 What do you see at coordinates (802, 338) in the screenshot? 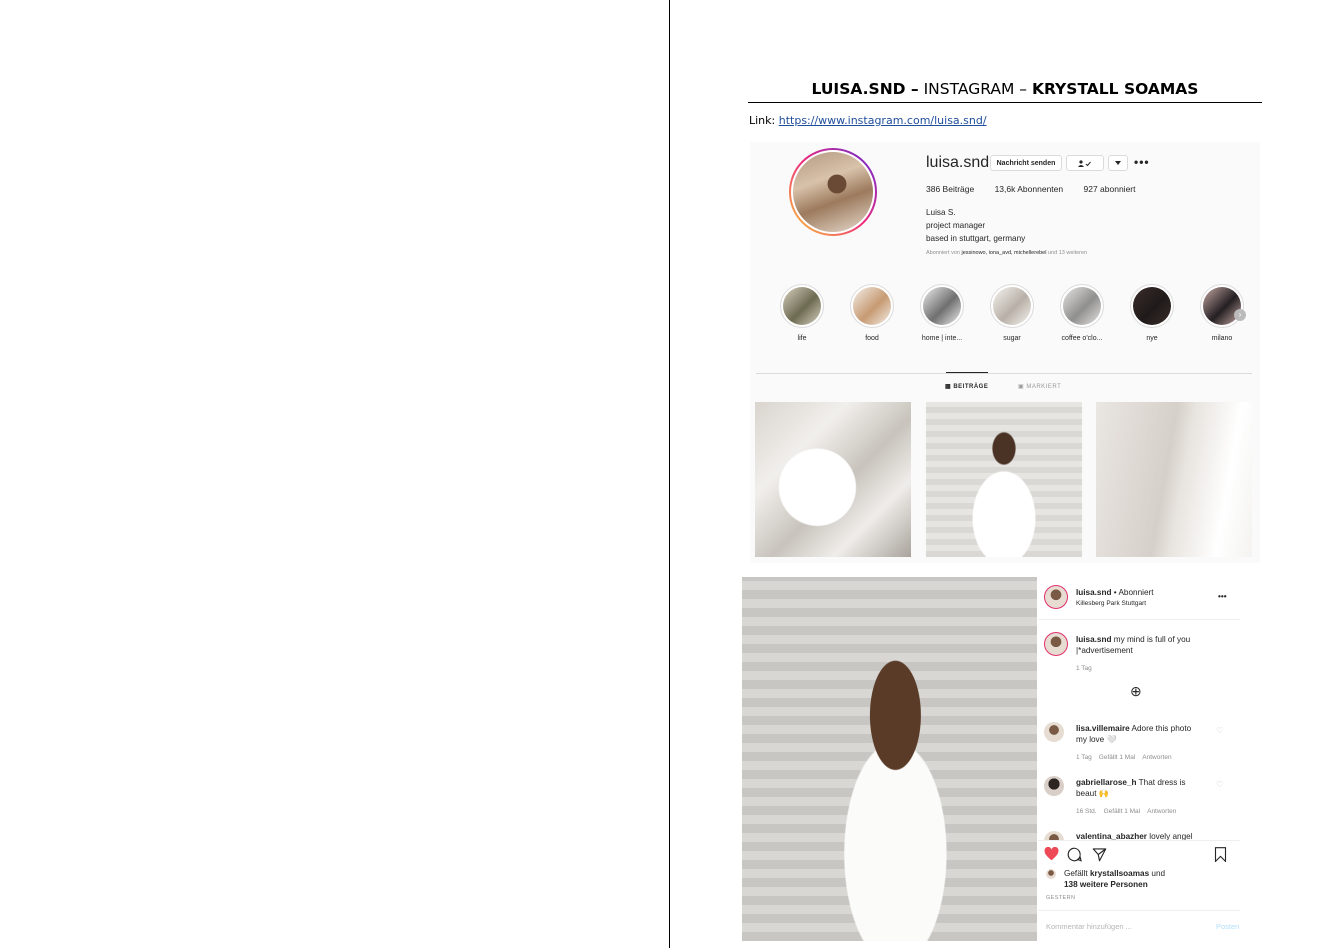
I see `highlight-label: life` at bounding box center [802, 338].